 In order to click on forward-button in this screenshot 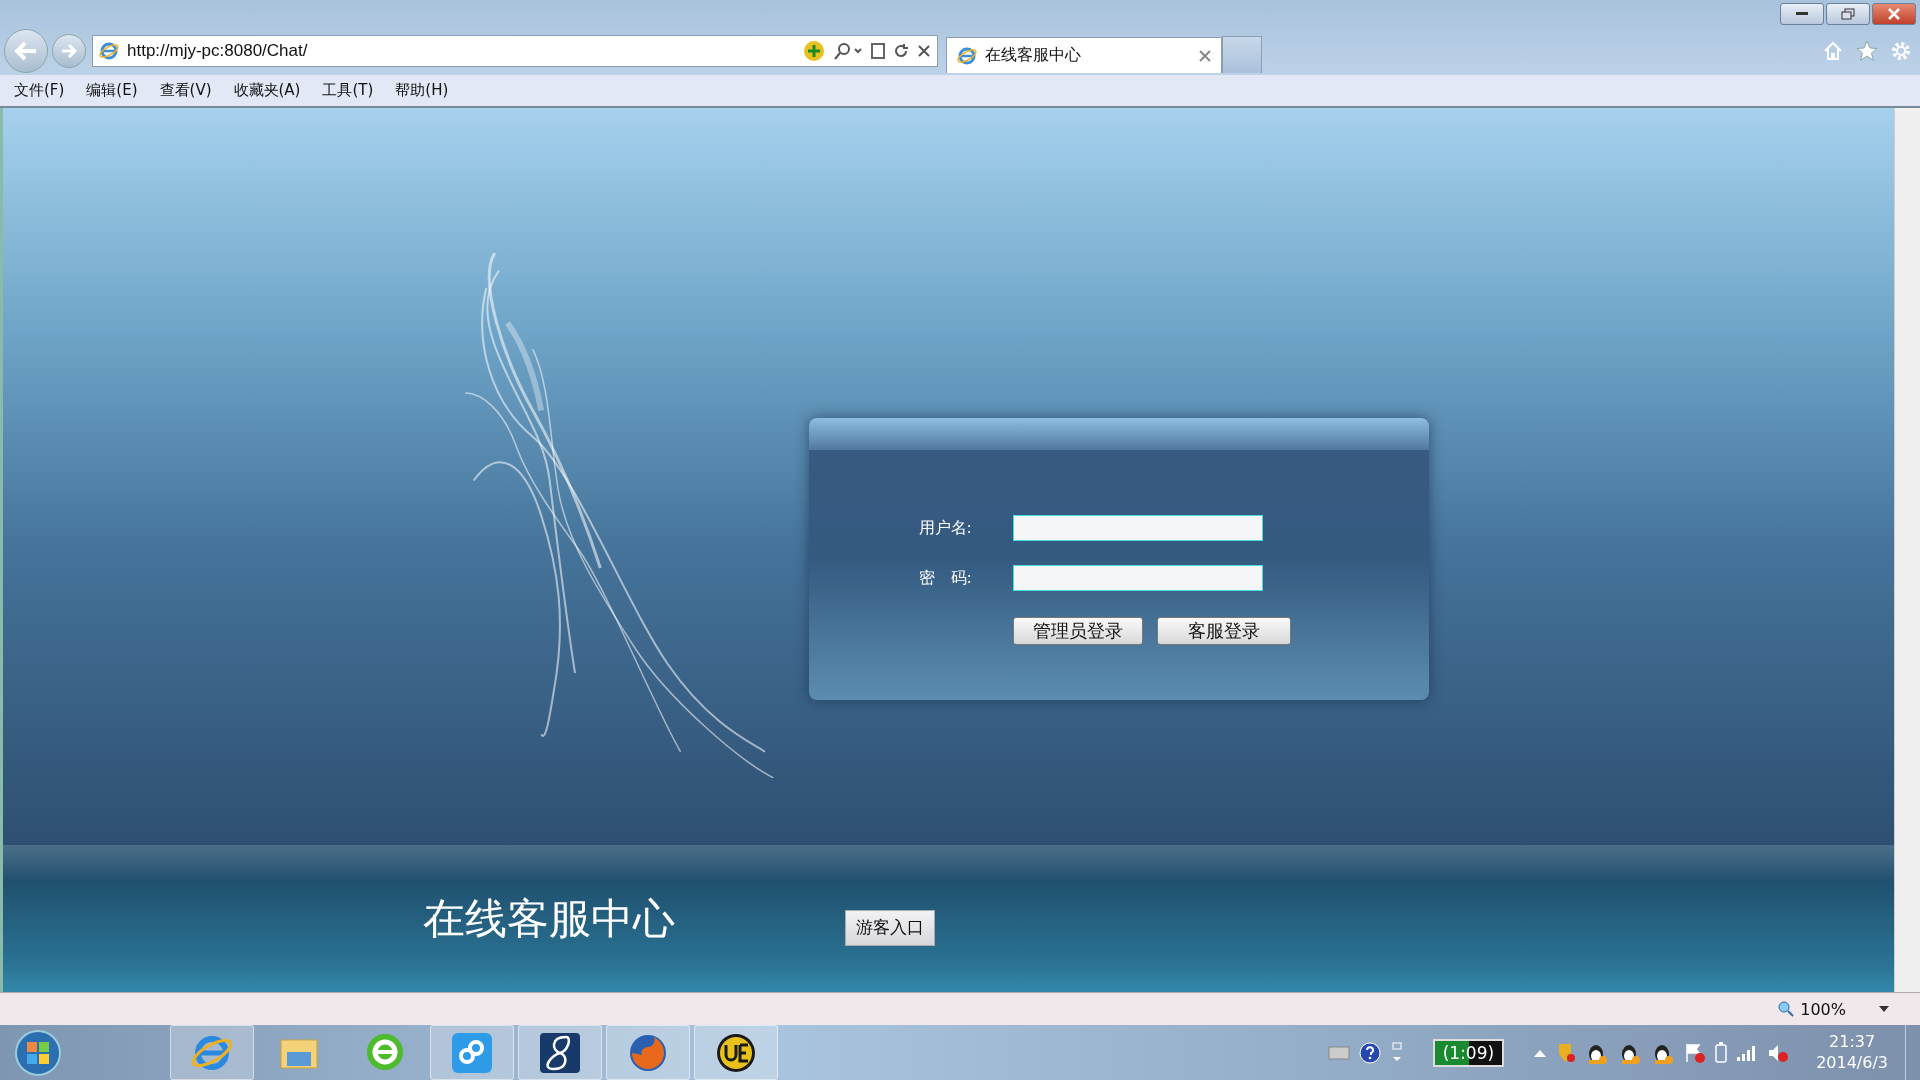, I will do `click(69, 51)`.